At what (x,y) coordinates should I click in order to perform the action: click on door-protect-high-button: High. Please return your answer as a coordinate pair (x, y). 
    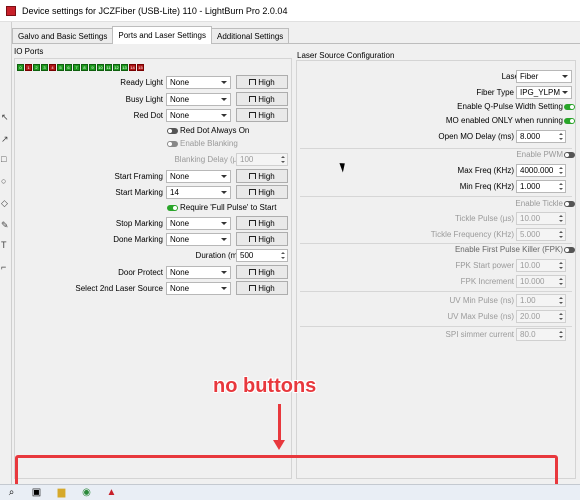
    Looking at the image, I should click on (262, 272).